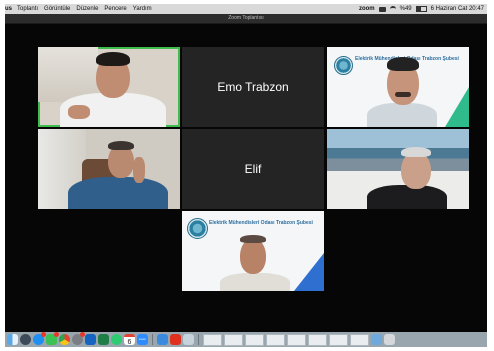 This screenshot has height=351, width=494. What do you see at coordinates (87, 9) in the screenshot?
I see `menu-item-duzenle: Düzenle` at bounding box center [87, 9].